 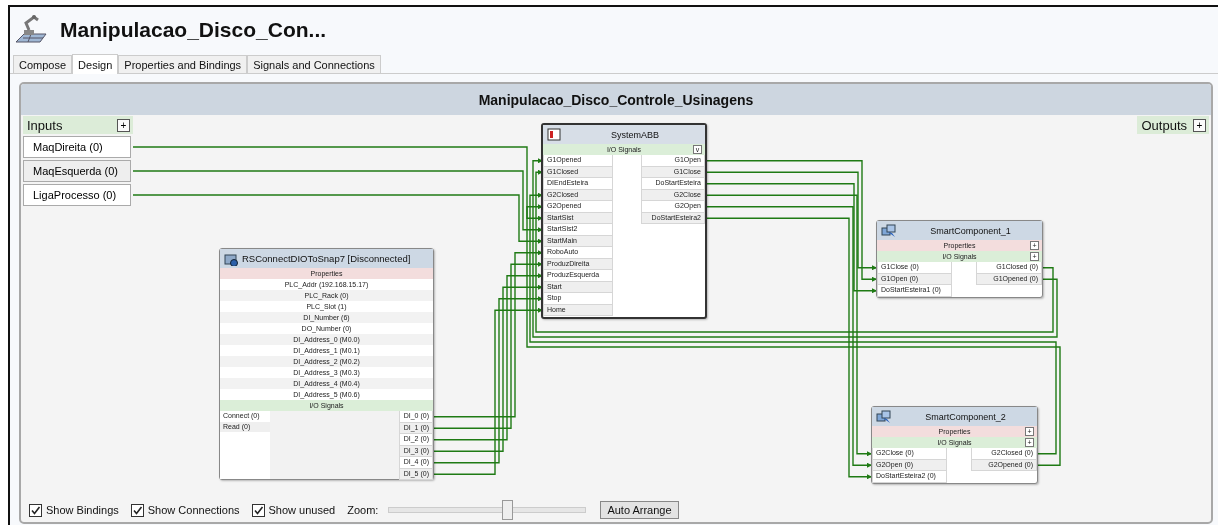 What do you see at coordinates (616, 99) in the screenshot?
I see `canvas-title: Manipulacao_Disco_Controle_Usinagens` at bounding box center [616, 99].